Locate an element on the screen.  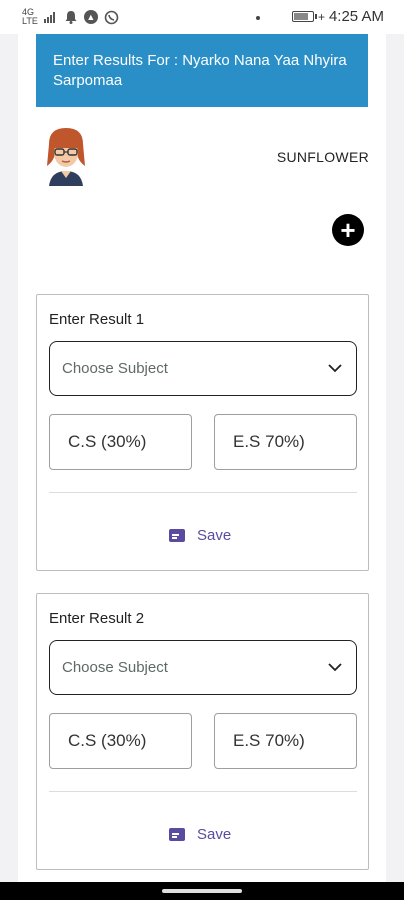
signal-indicator: 4G LTE is located at coordinates (30, 17).